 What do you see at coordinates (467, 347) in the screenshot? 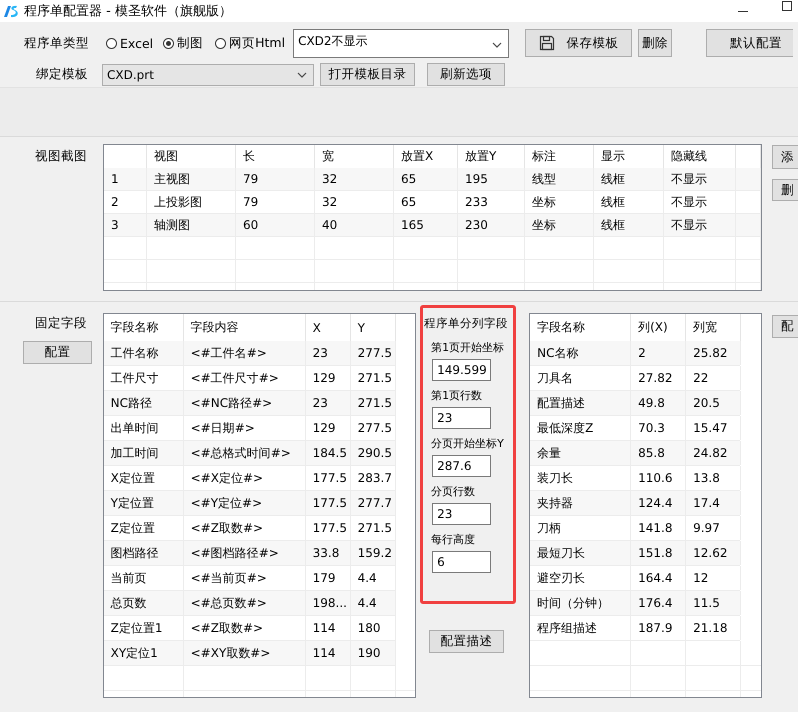
I see `field-label: 第1页开始坐标` at bounding box center [467, 347].